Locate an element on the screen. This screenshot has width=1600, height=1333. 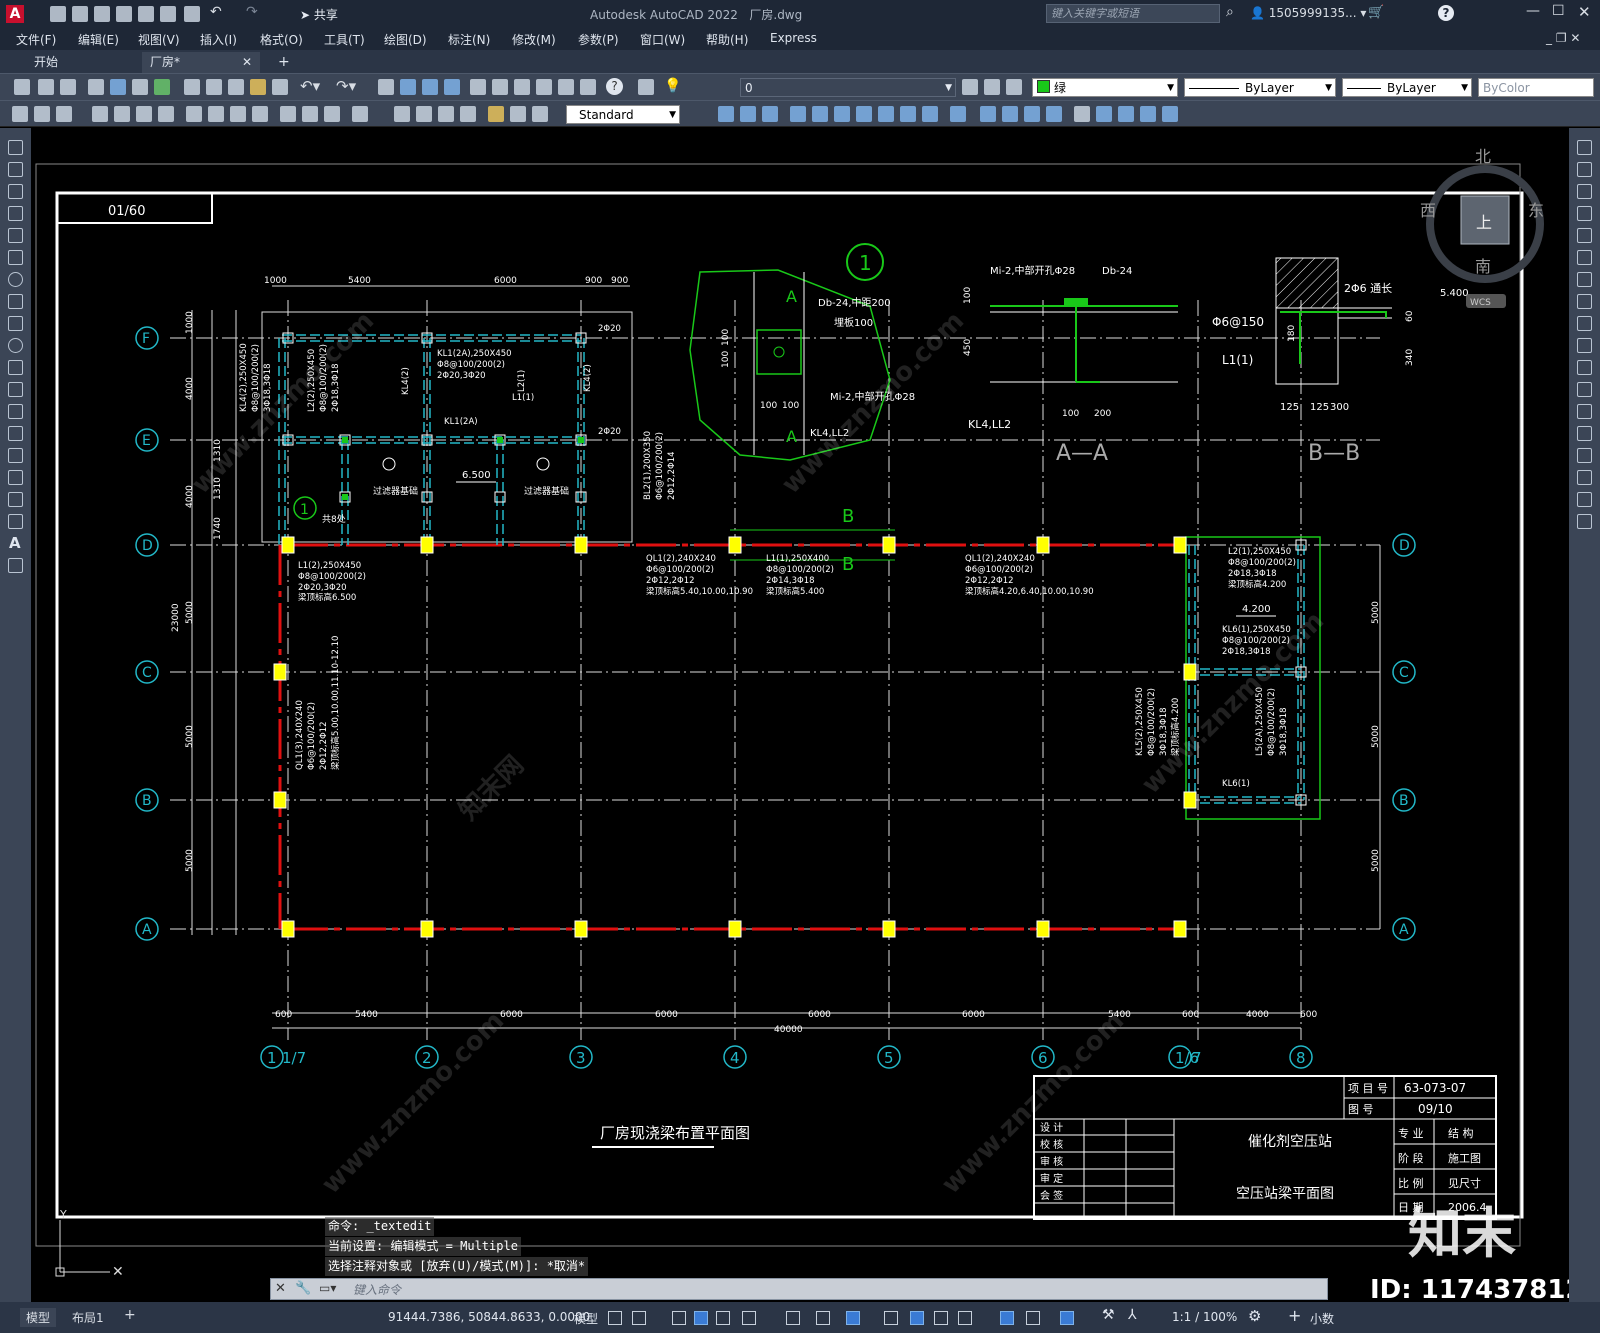
hatch-icon is located at coordinates (15, 455).